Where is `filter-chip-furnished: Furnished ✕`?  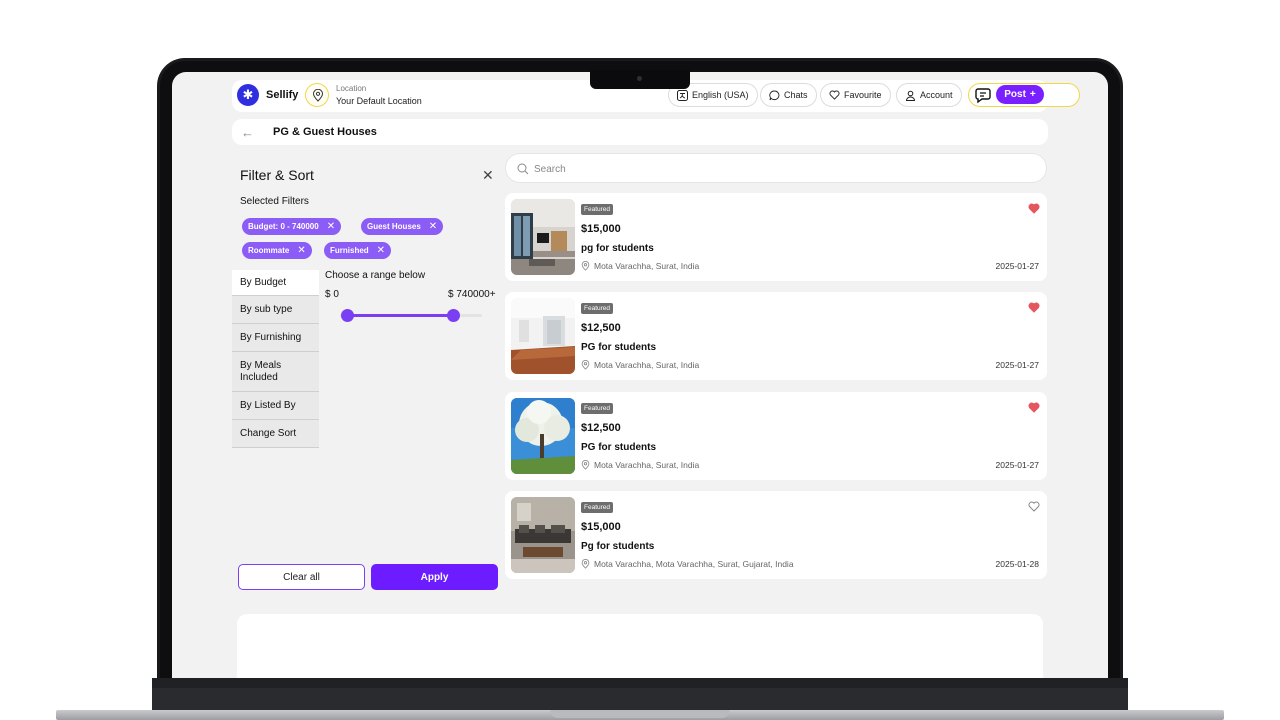 filter-chip-furnished: Furnished ✕ is located at coordinates (358, 250).